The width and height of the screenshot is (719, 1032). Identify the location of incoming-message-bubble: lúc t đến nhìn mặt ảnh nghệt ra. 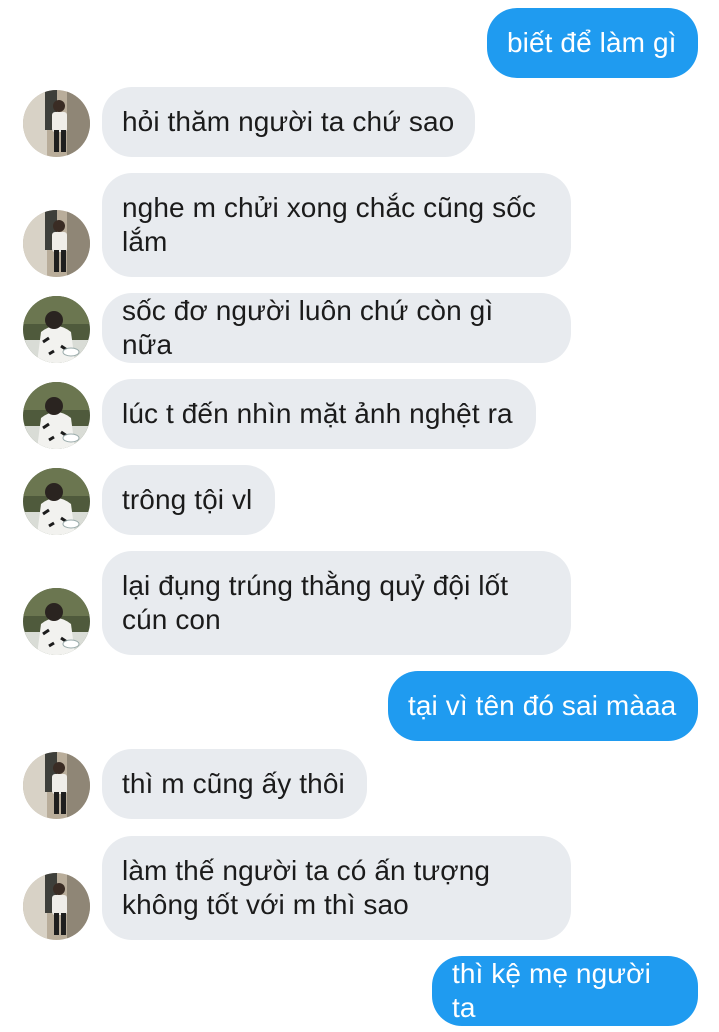
(319, 414).